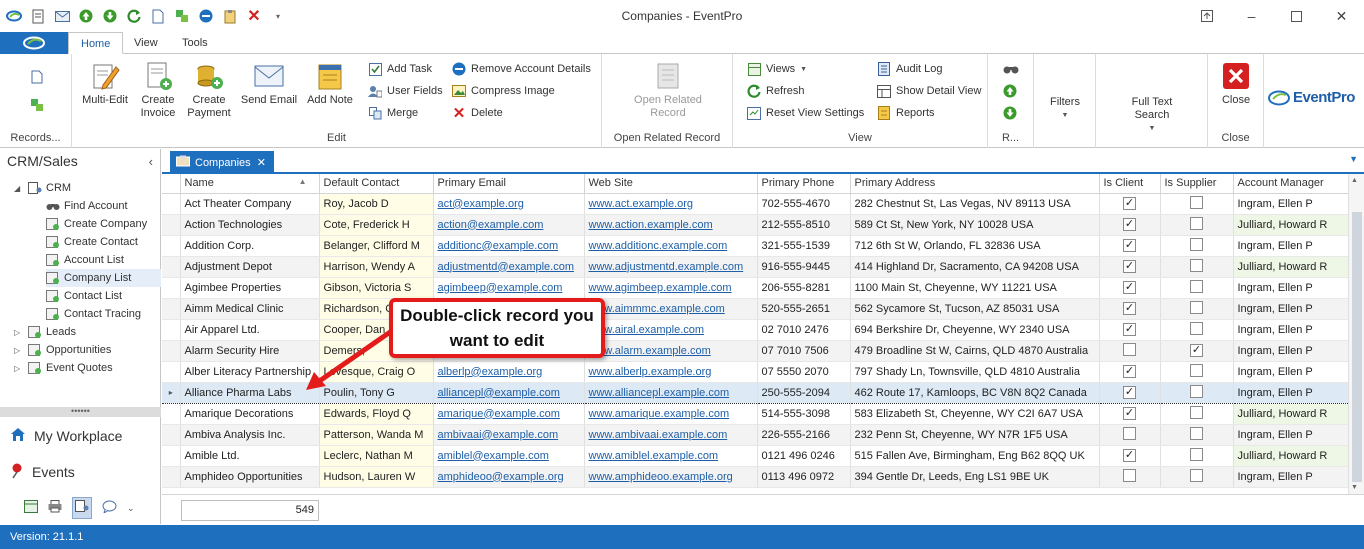  Describe the element at coordinates (80, 412) in the screenshot. I see `nav-splitter: ••••••` at that location.